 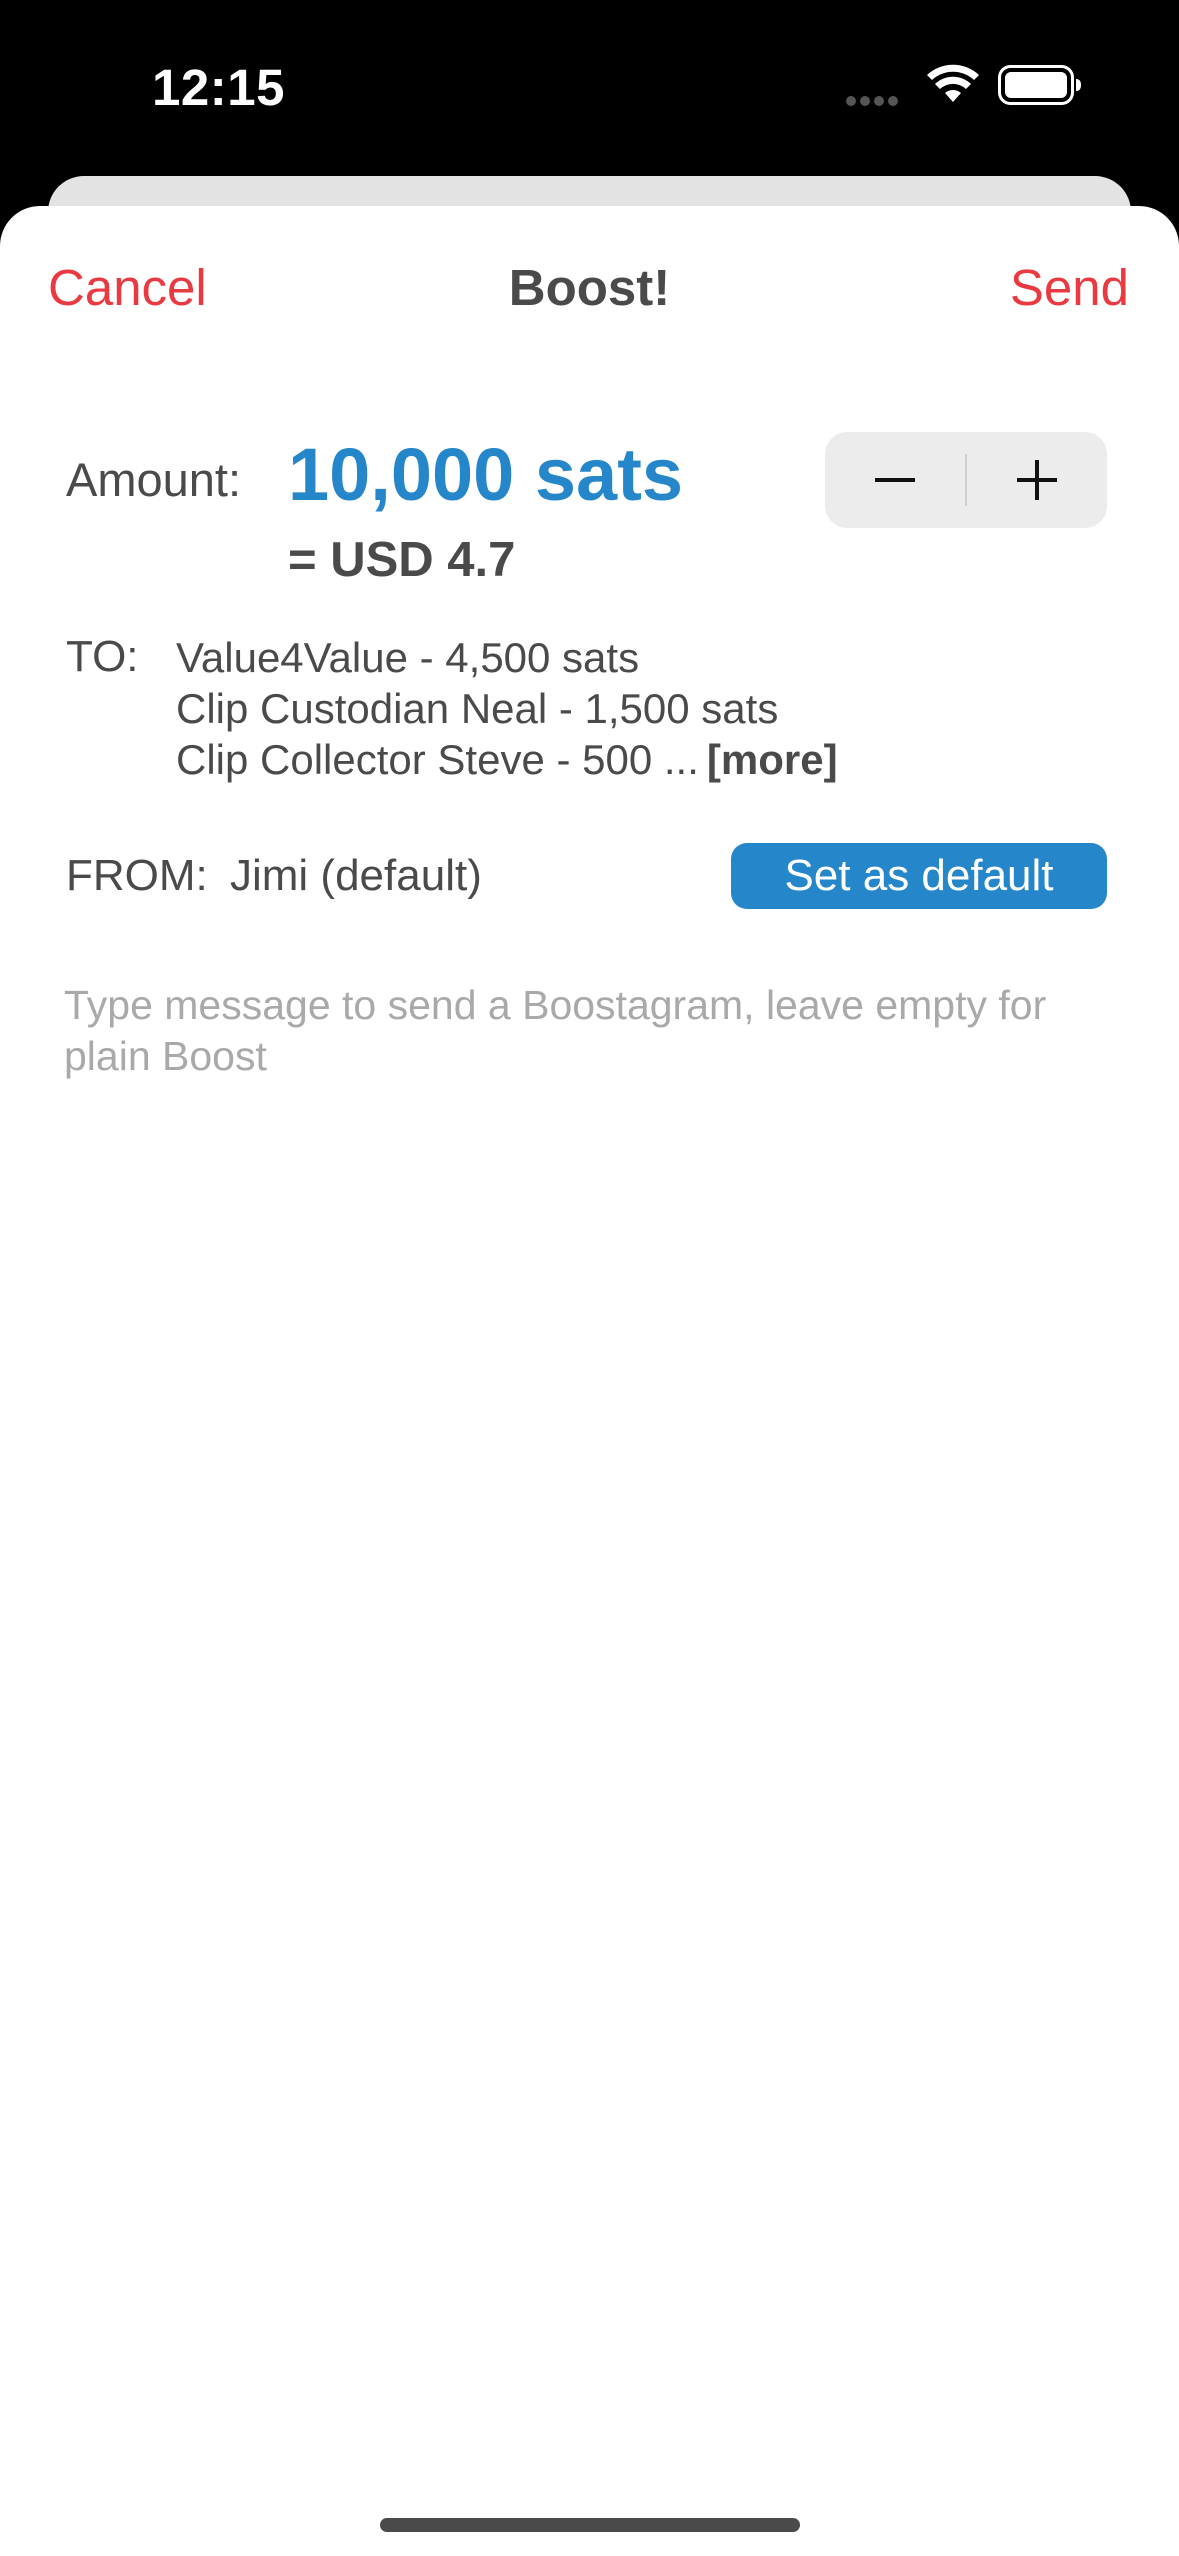 What do you see at coordinates (919, 876) in the screenshot?
I see `set-as-default-button: Set as default` at bounding box center [919, 876].